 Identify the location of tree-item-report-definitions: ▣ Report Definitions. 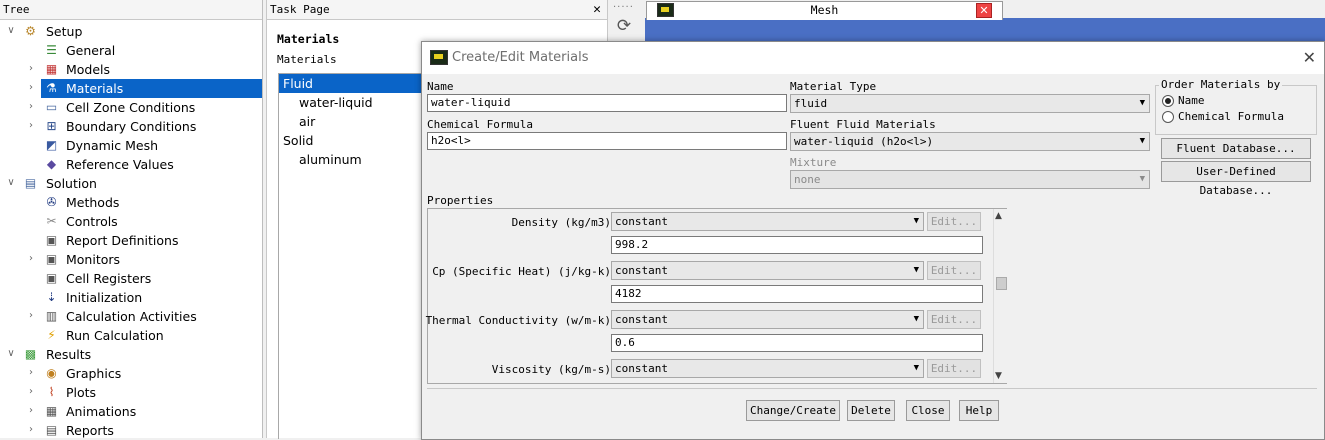
(131, 240).